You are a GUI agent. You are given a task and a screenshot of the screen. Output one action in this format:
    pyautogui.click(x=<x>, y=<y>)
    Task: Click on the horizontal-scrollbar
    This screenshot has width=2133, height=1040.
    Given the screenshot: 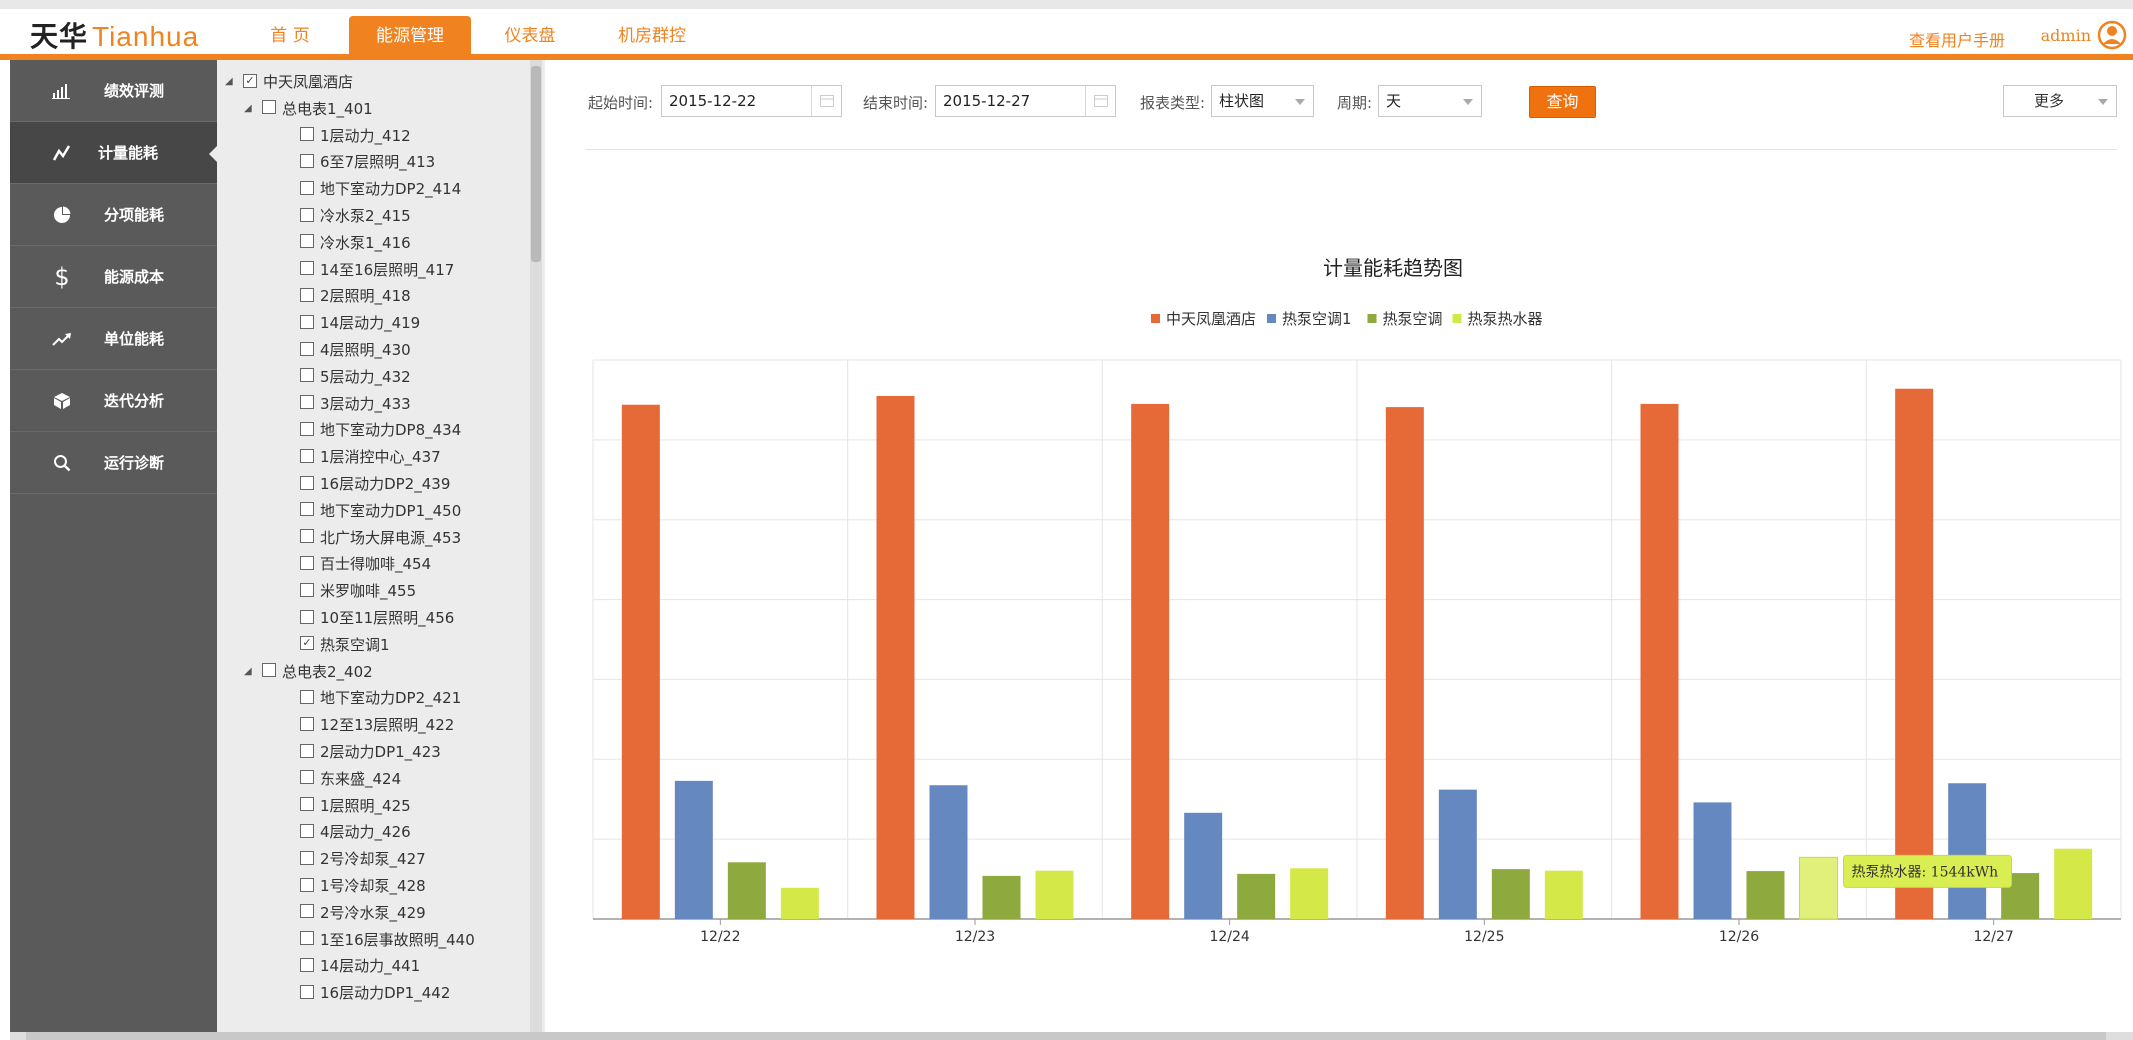 What is the action you would take?
    pyautogui.click(x=1071, y=1036)
    